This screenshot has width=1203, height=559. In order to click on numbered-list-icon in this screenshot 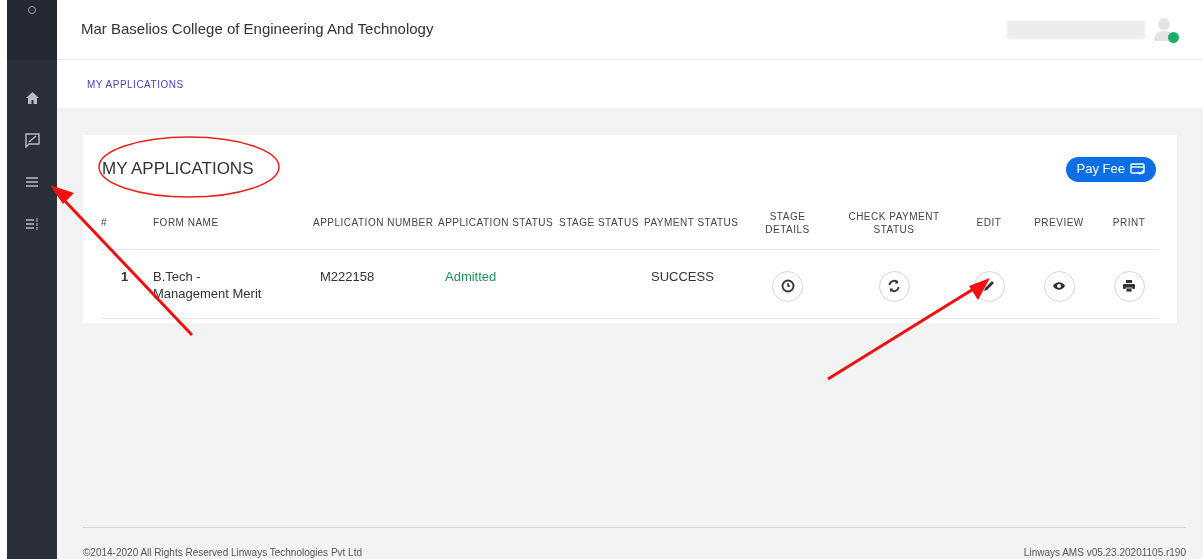, I will do `click(32, 224)`.